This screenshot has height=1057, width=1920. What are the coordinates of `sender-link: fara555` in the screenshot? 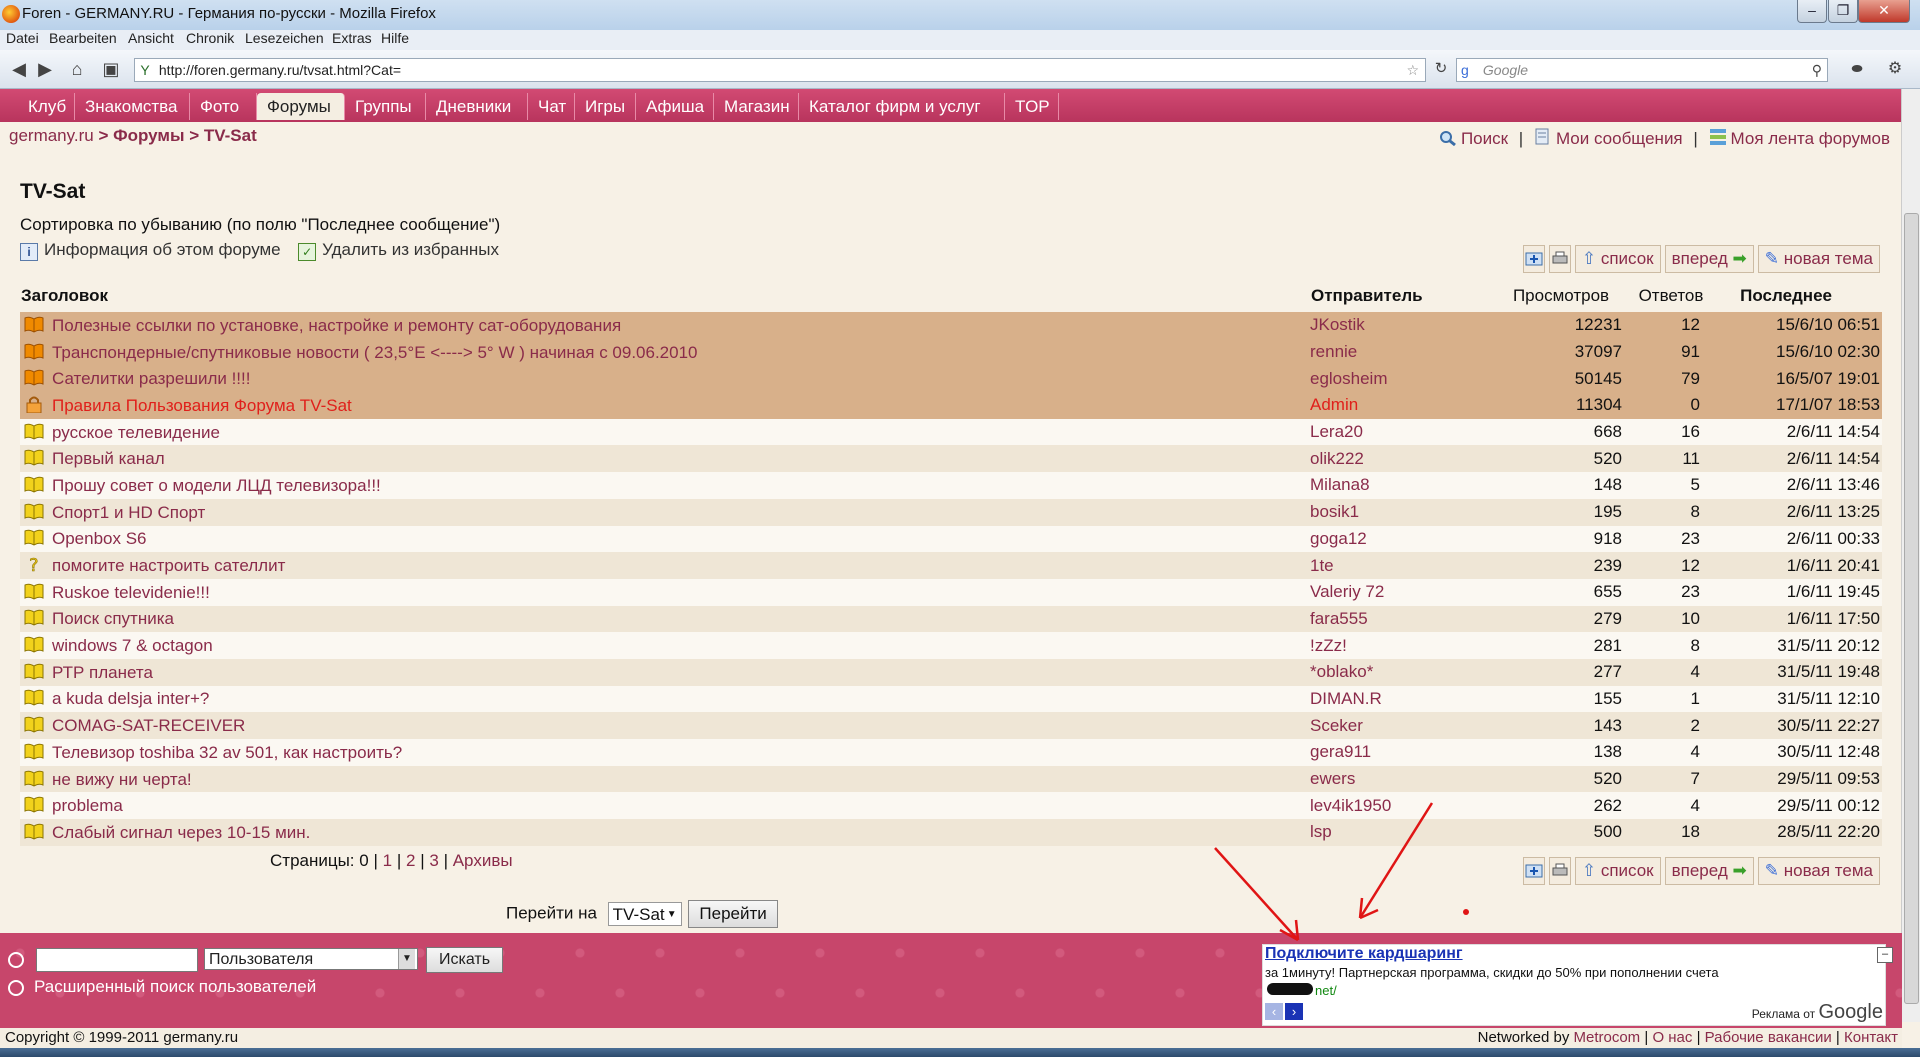 It's located at (1339, 618).